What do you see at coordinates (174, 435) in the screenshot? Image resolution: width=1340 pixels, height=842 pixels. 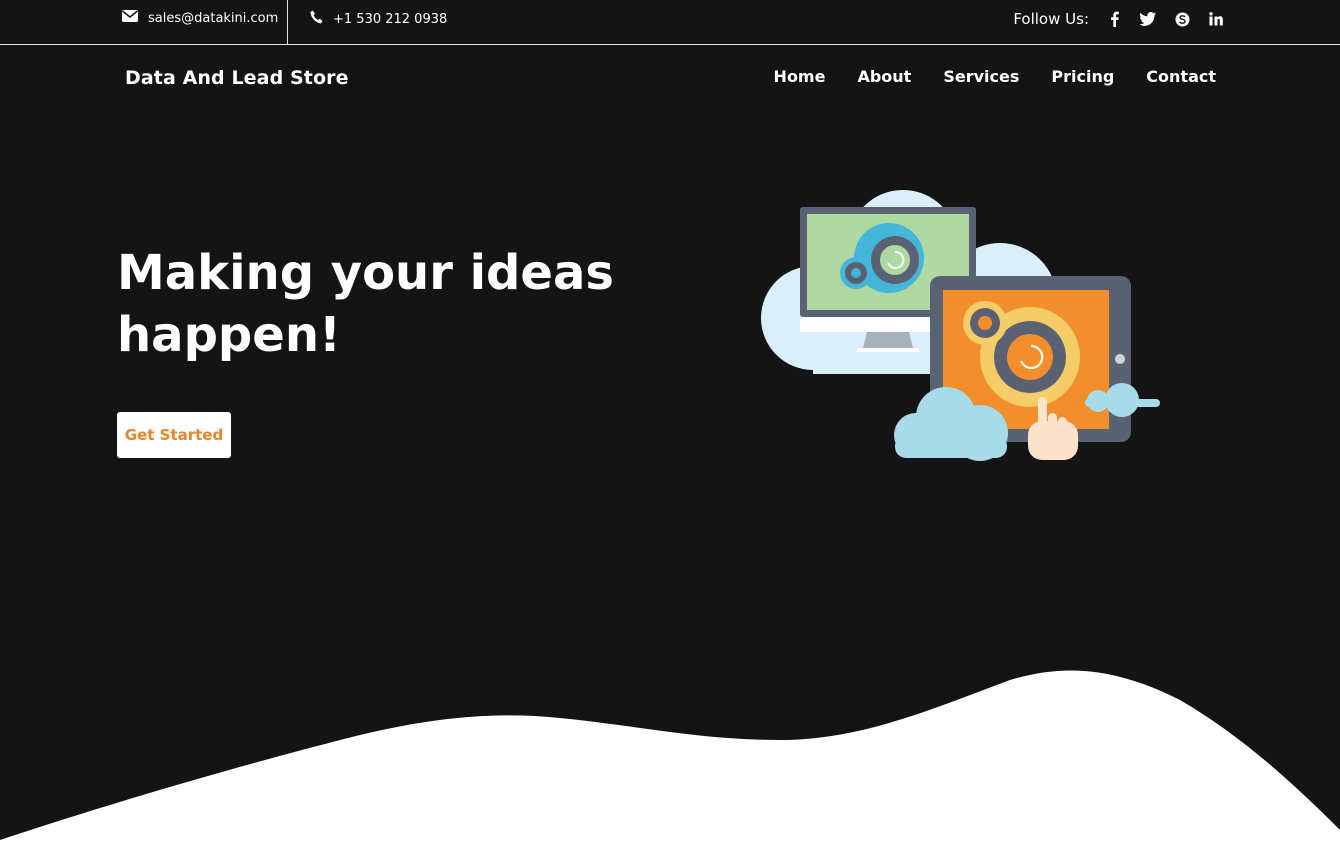 I see `get-started-button: Get Started` at bounding box center [174, 435].